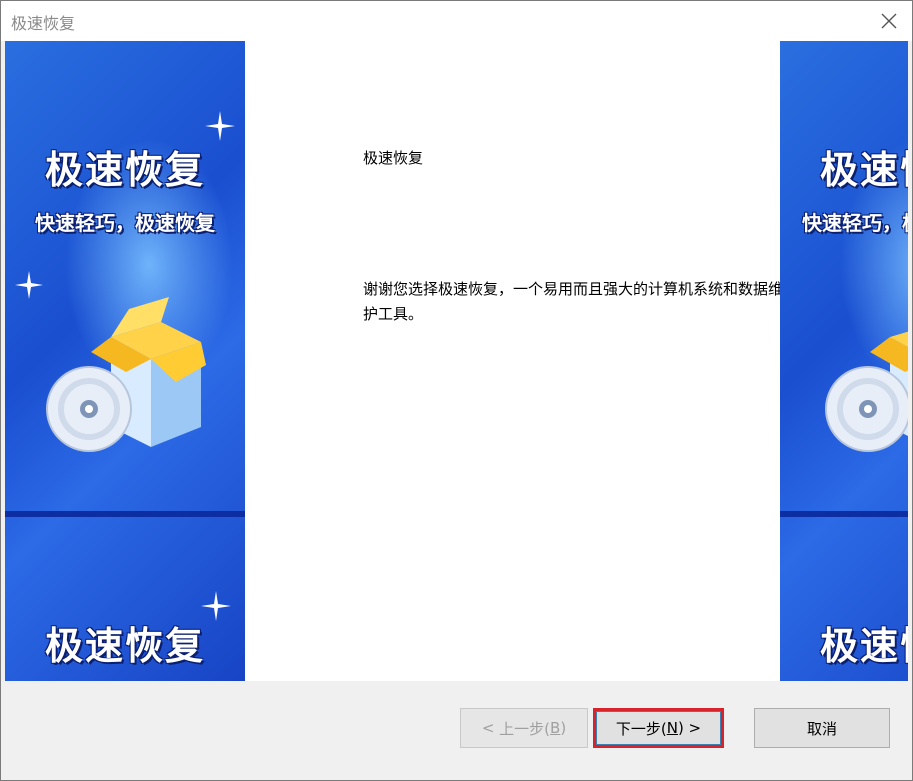 The image size is (913, 781). Describe the element at coordinates (689, 728) in the screenshot. I see `next-suffix: ) >` at that location.